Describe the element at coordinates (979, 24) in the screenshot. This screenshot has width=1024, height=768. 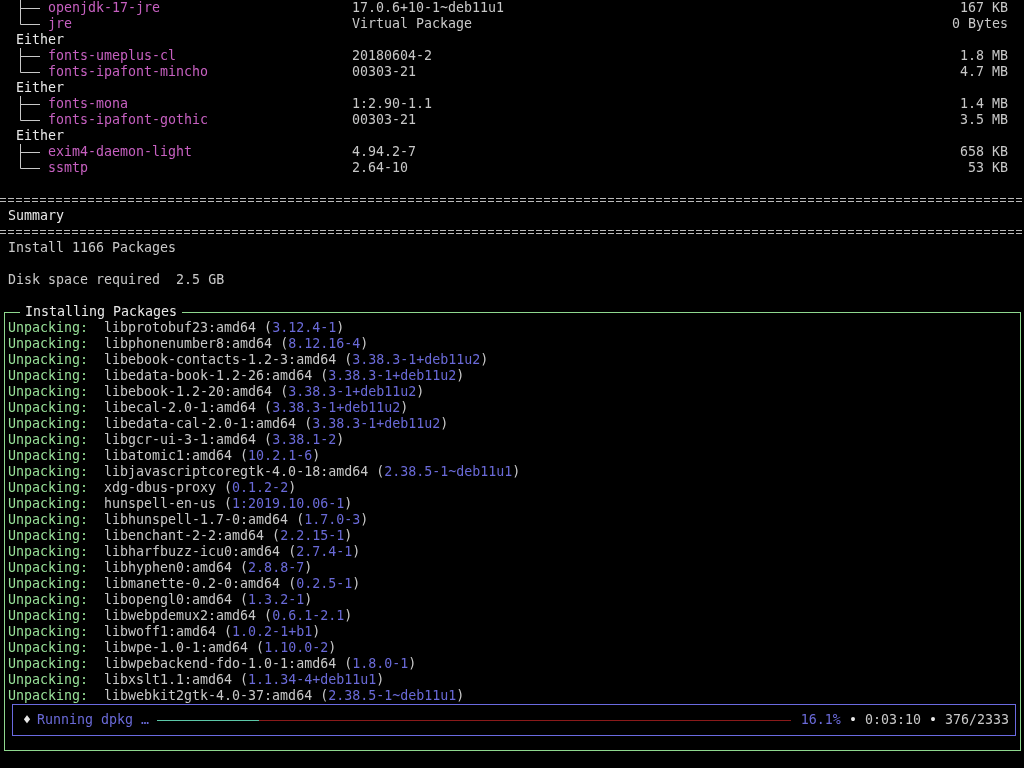
I see `package-size: 0 Bytes` at that location.